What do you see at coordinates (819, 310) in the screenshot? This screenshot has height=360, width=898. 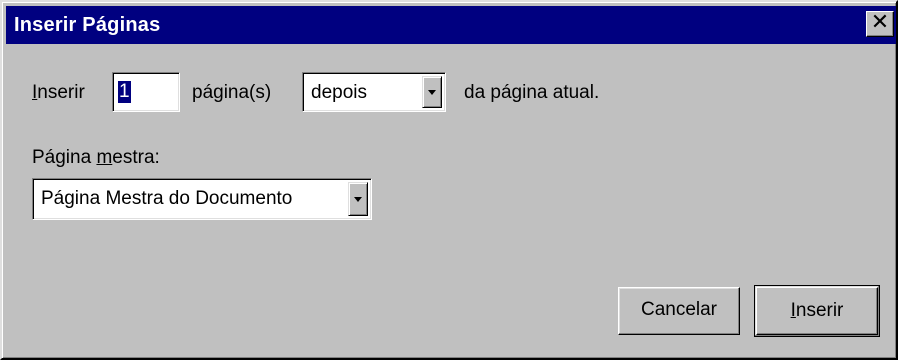 I see `insert-button-label: nserir` at bounding box center [819, 310].